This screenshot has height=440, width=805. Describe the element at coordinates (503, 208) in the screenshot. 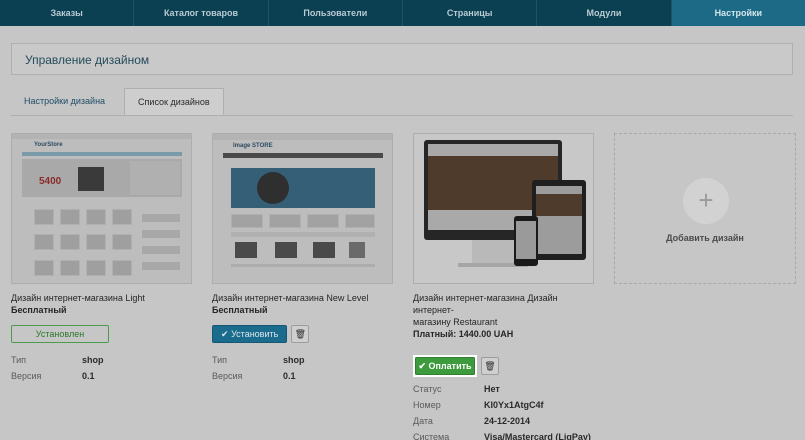

I see `design-thumbnail-restaurant` at that location.